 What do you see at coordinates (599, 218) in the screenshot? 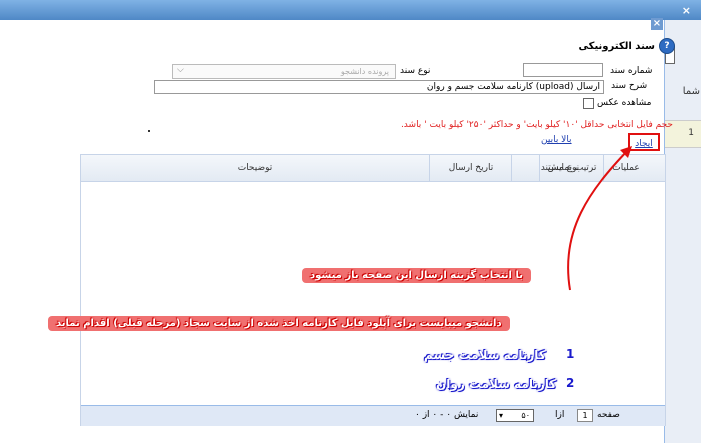
I see `annotation-arrow` at bounding box center [599, 218].